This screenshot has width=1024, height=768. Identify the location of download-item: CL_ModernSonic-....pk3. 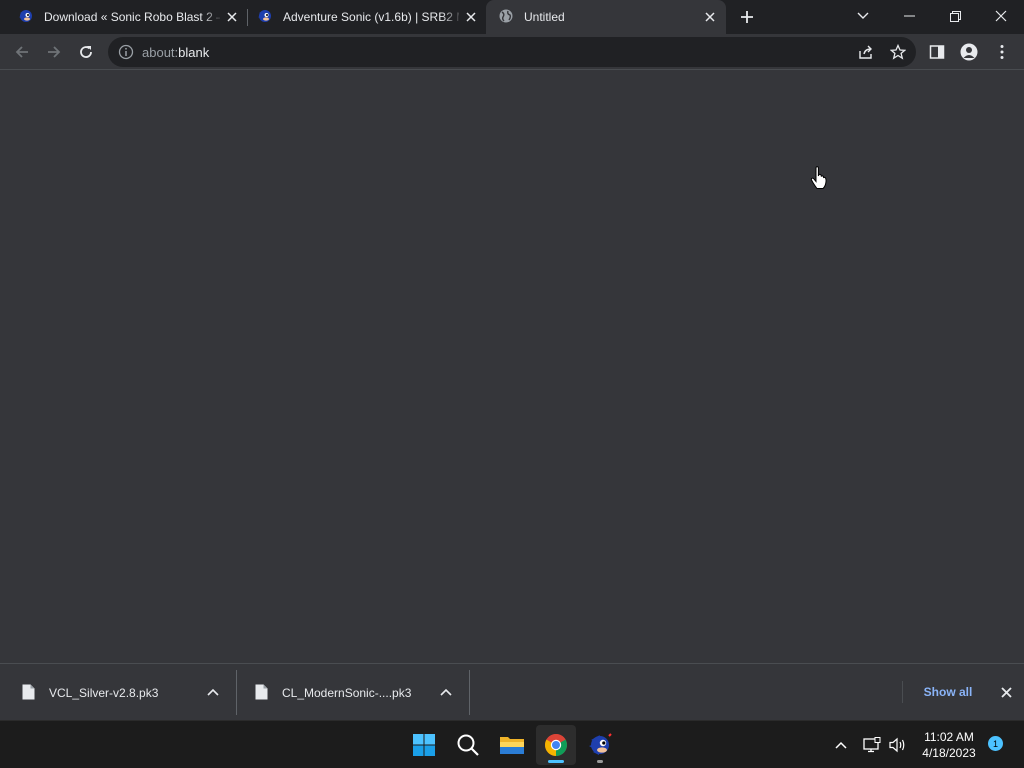
(353, 692).